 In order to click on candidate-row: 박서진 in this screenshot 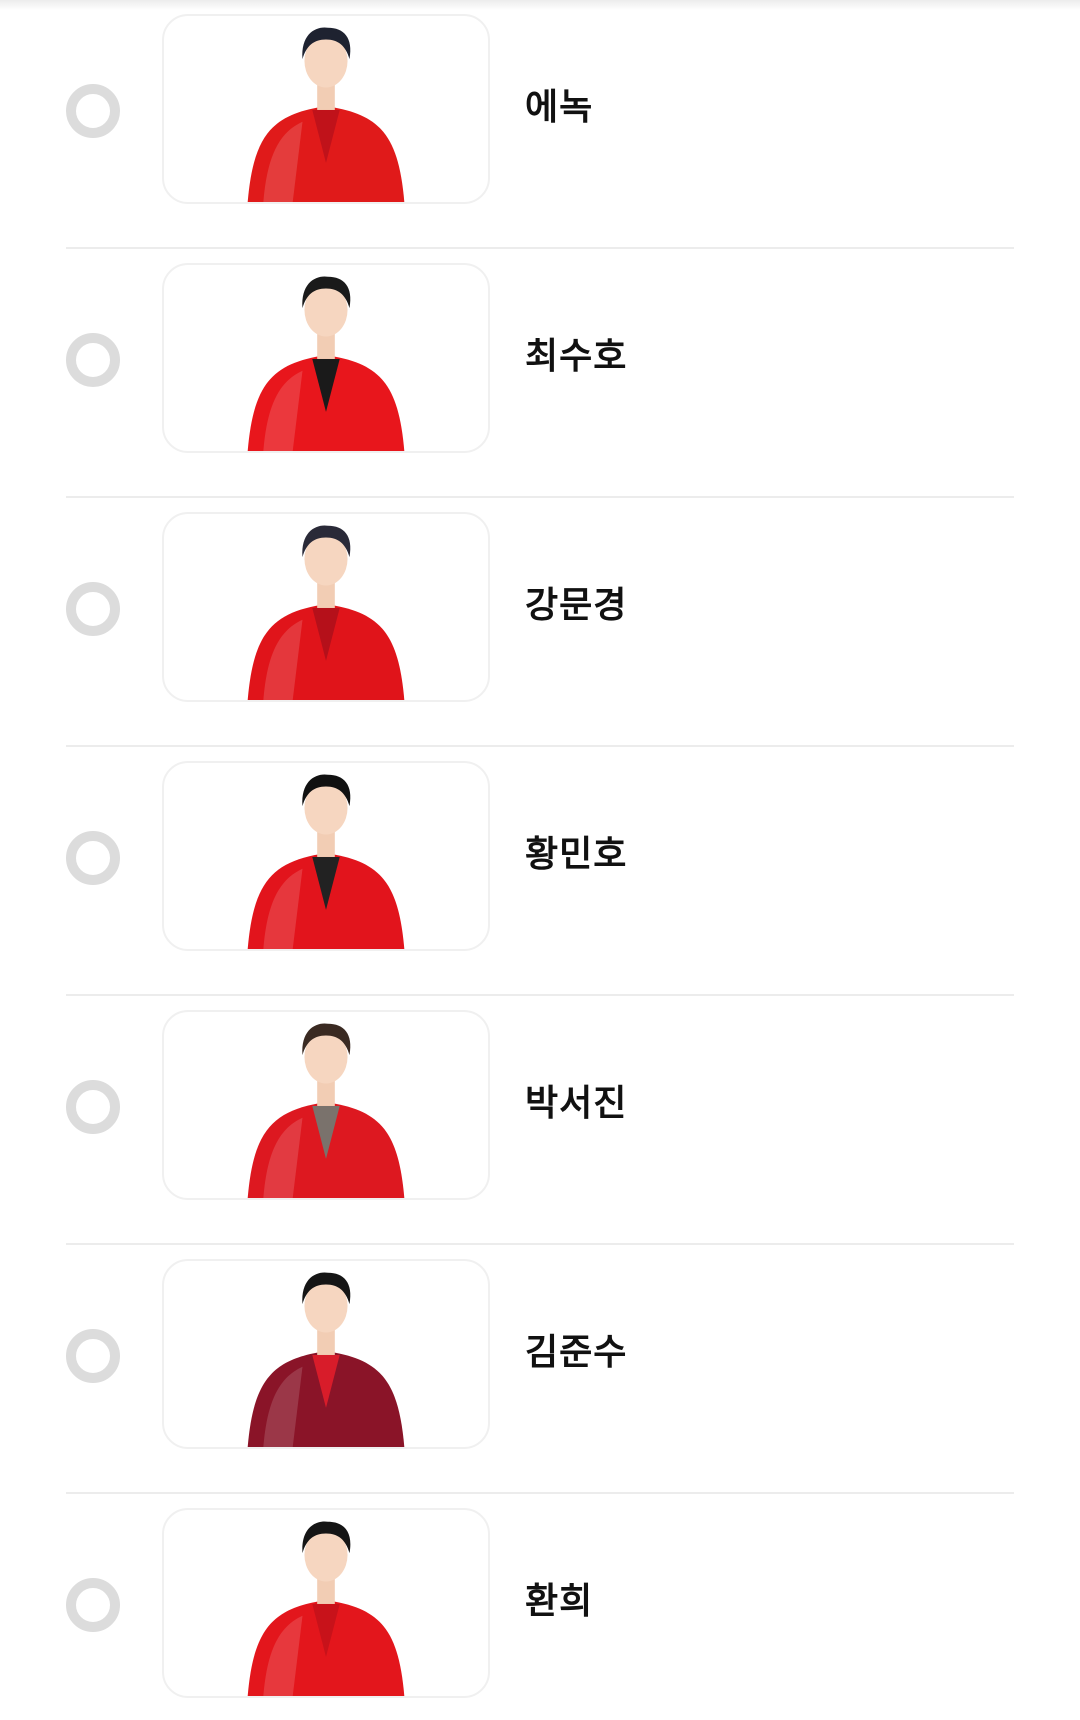, I will do `click(540, 1120)`.